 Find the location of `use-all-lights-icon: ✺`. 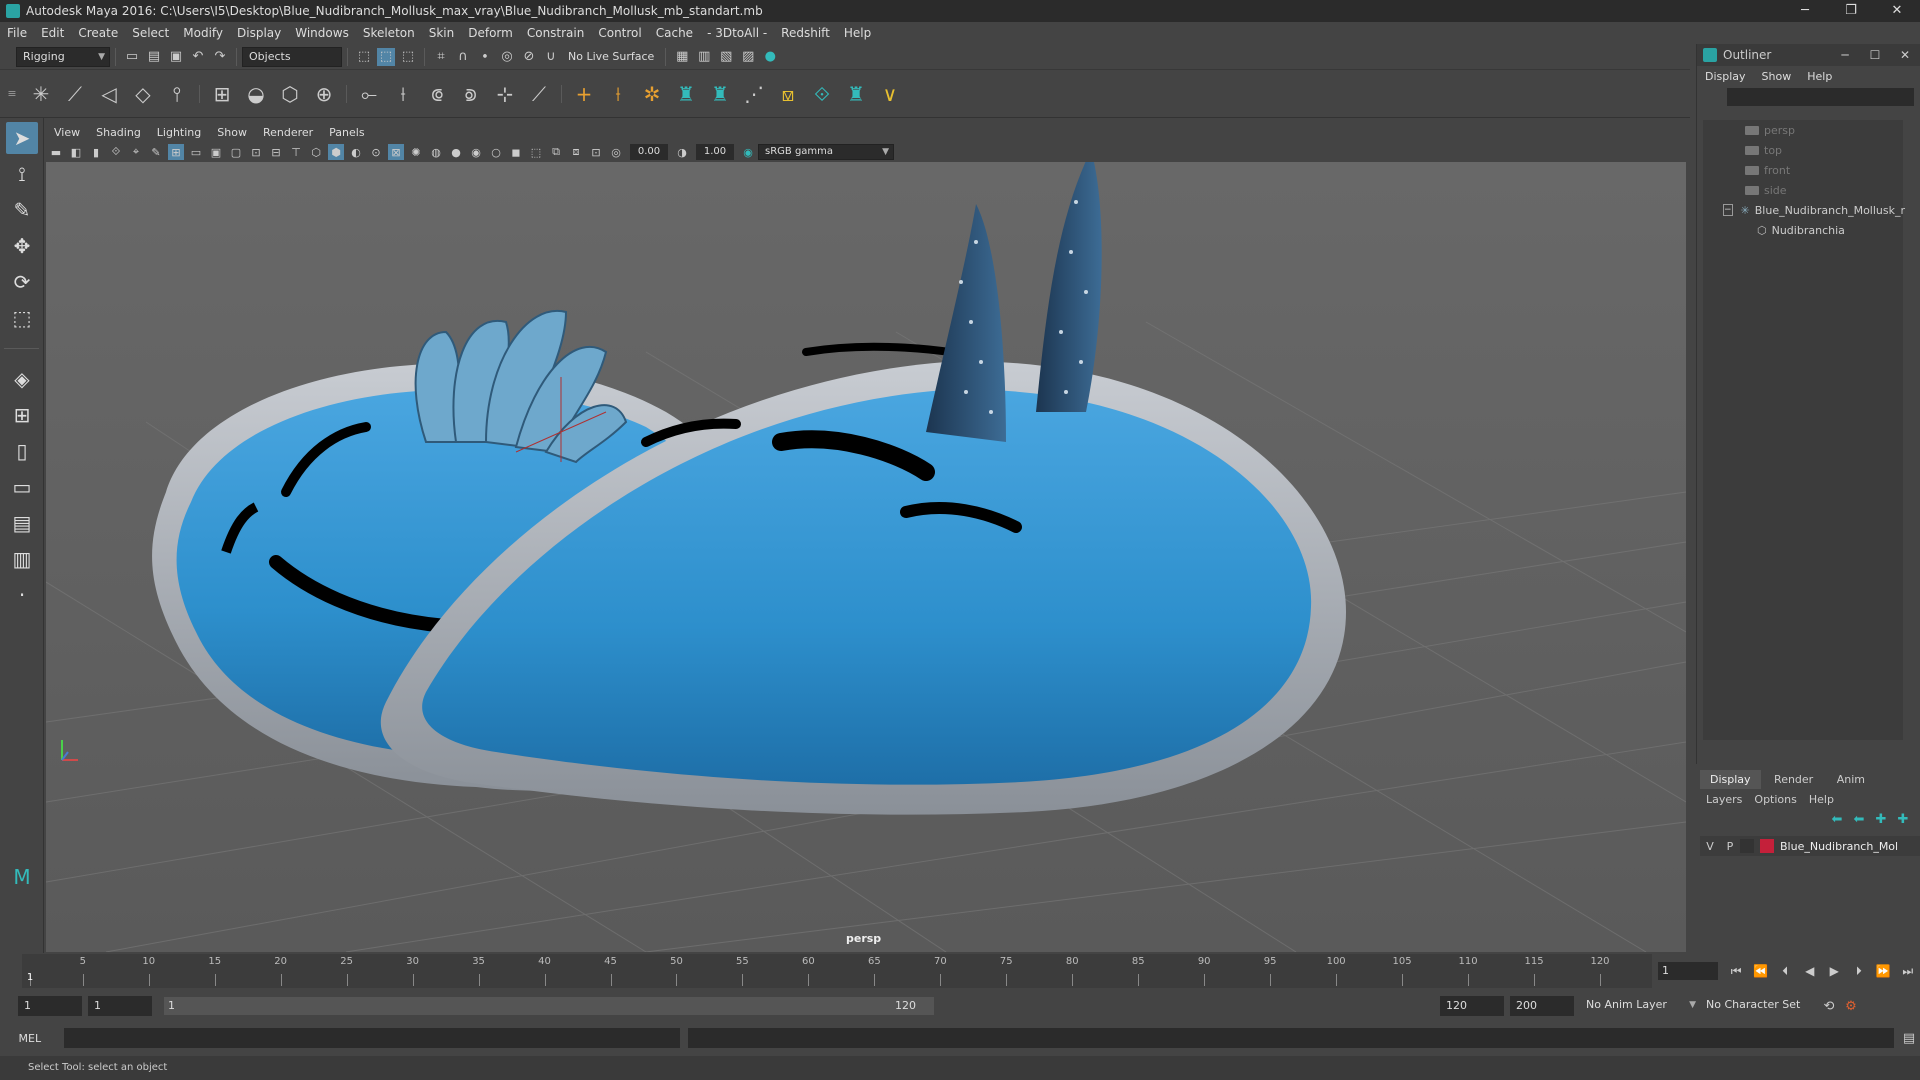

use-all-lights-icon: ✺ is located at coordinates (416, 152).